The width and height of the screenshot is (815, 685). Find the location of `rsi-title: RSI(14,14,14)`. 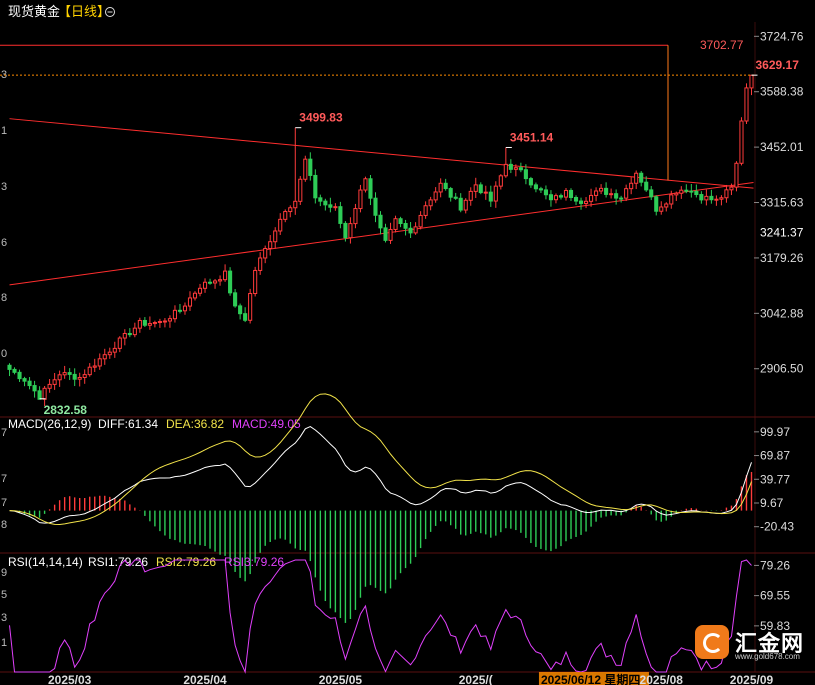

rsi-title: RSI(14,14,14) is located at coordinates (45, 562).